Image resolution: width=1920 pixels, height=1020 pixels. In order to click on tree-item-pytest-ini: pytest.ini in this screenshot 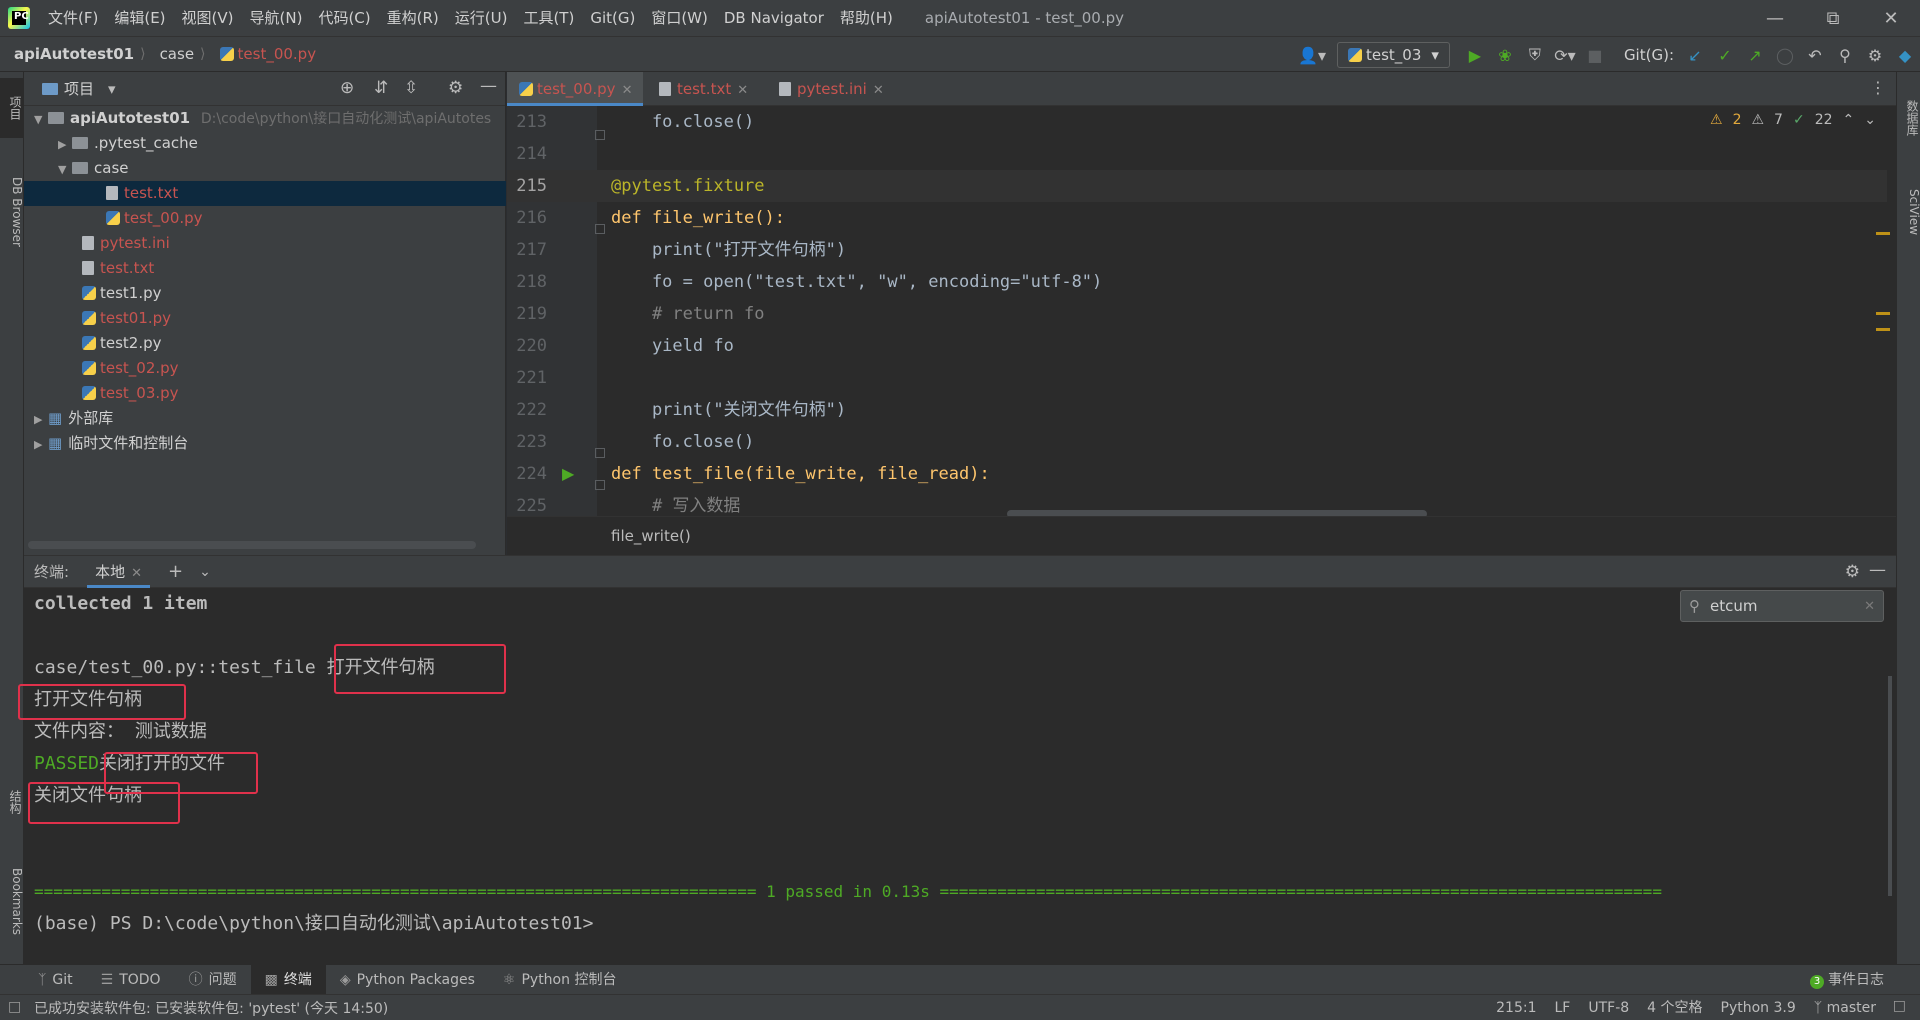, I will do `click(265, 243)`.